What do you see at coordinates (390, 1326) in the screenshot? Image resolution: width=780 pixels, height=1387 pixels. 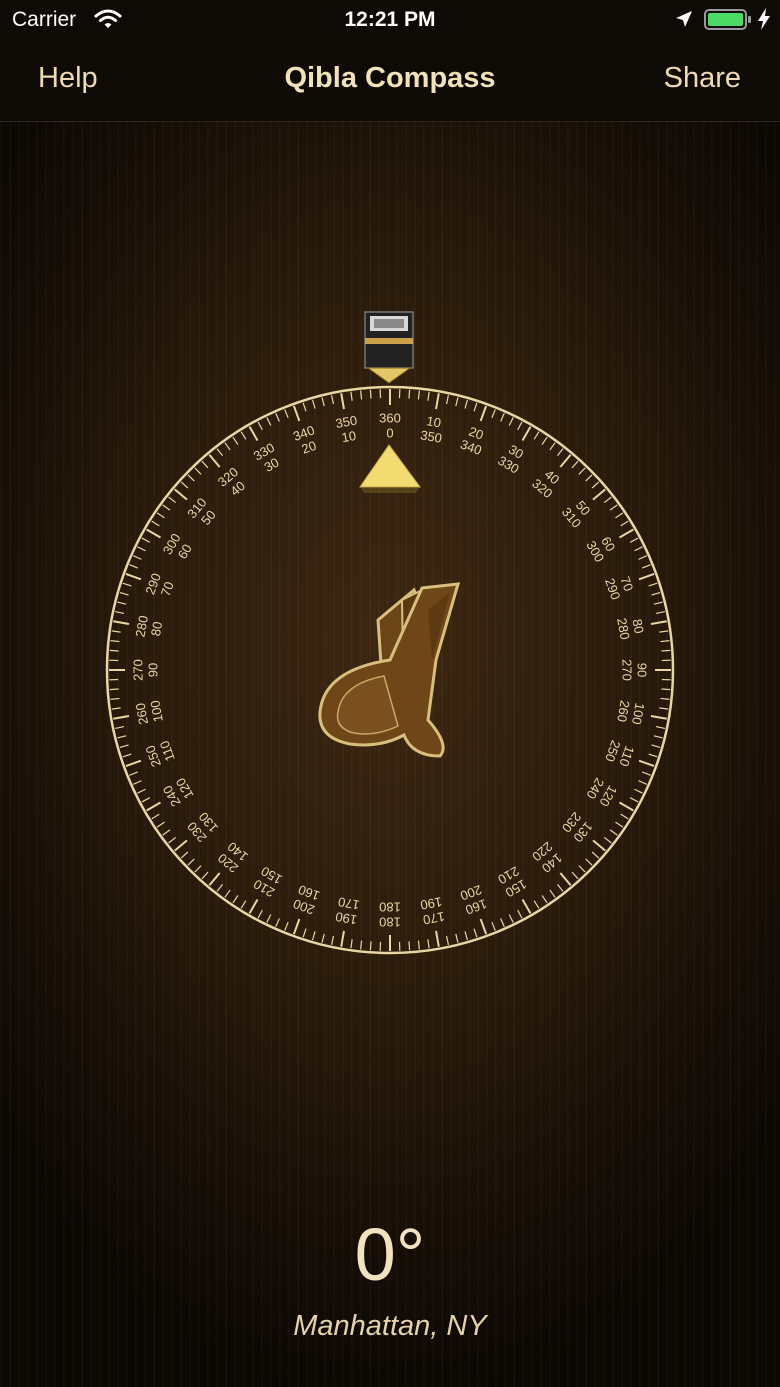 I see `location-label: Manhattan, NY` at bounding box center [390, 1326].